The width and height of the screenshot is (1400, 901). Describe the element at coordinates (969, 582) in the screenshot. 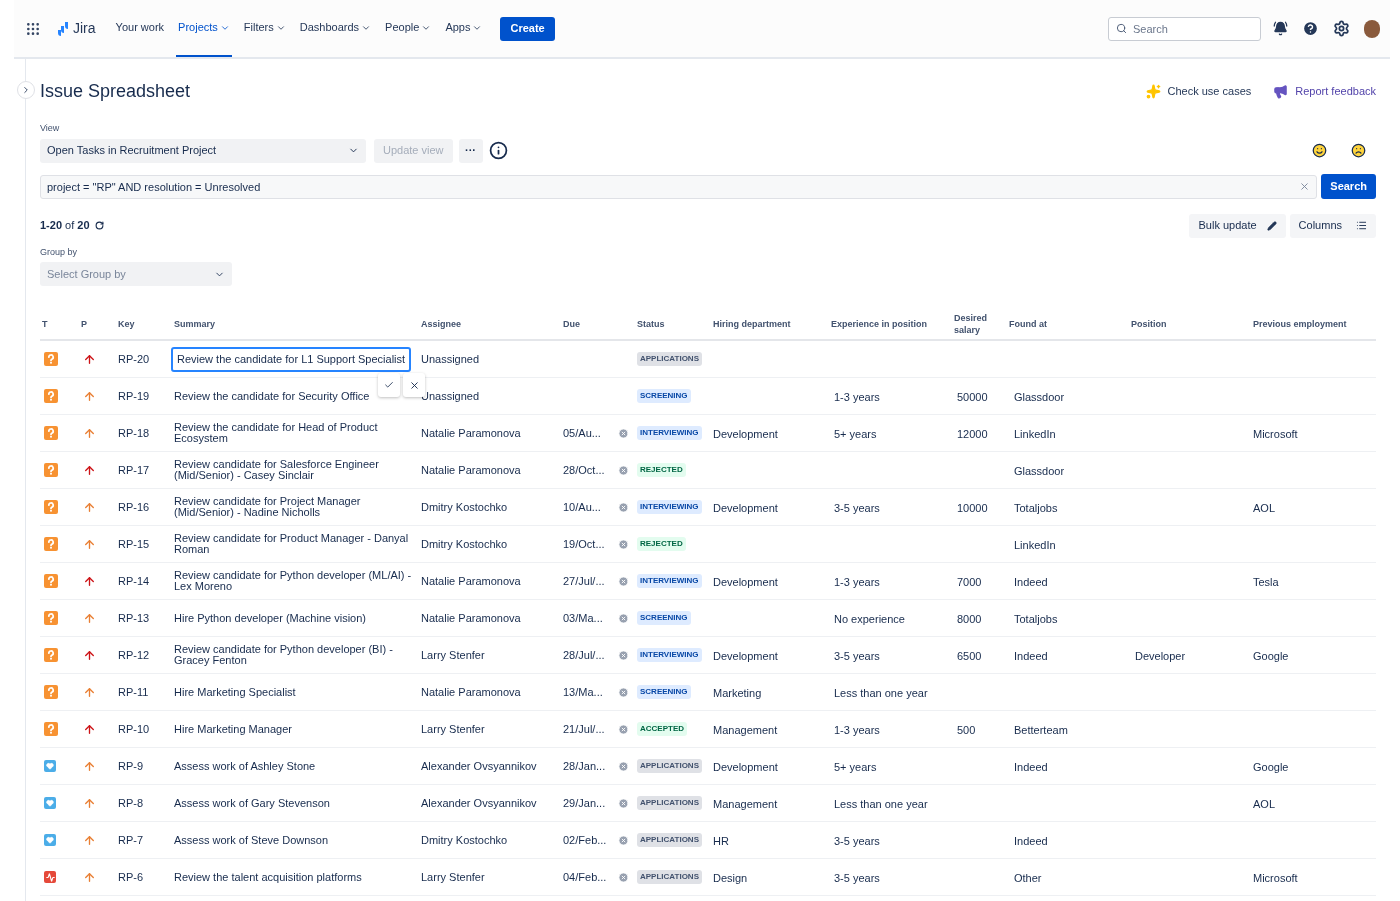

I see `salary-text: 7000` at that location.